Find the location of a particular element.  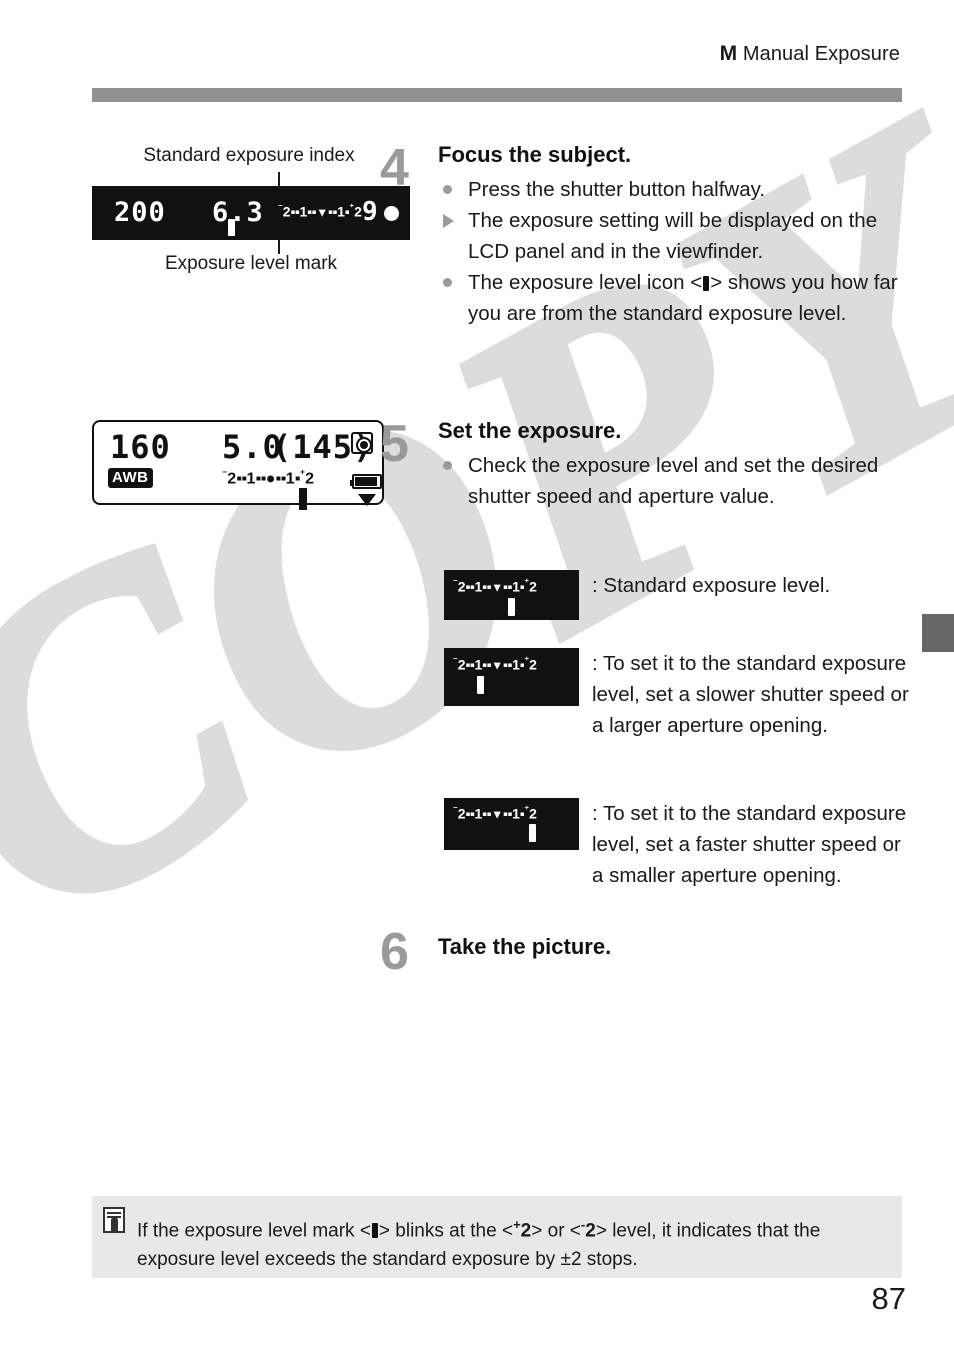

exposure-thumbnail-underexposed: ⁻2▪▪1▪▪▼▪▪1▪⁺2 is located at coordinates (511, 677).